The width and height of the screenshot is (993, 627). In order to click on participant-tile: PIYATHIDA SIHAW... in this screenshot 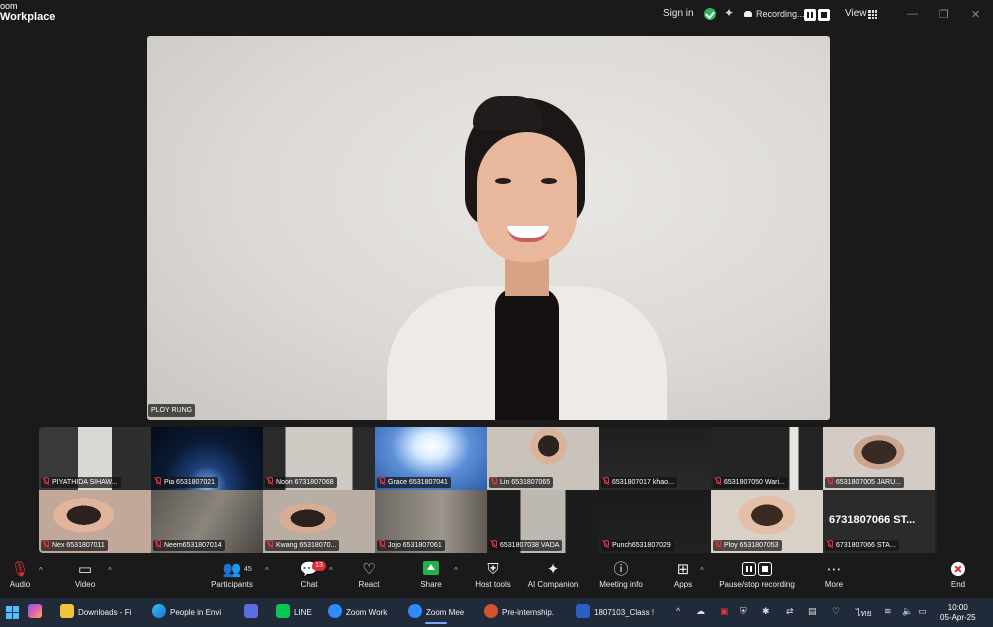, I will do `click(95, 458)`.